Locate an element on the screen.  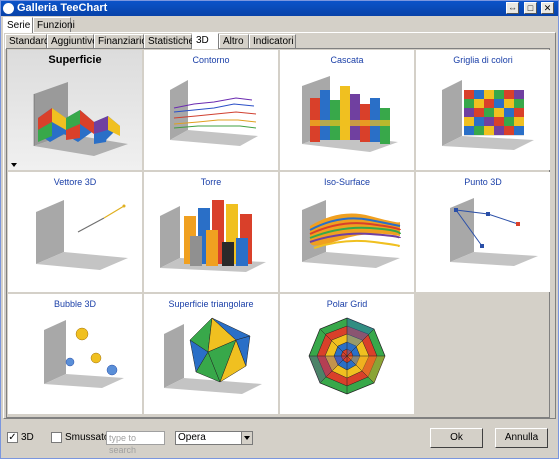
gallery-item-vettore-3d: Vettore 3D is located at coordinates (75, 232).